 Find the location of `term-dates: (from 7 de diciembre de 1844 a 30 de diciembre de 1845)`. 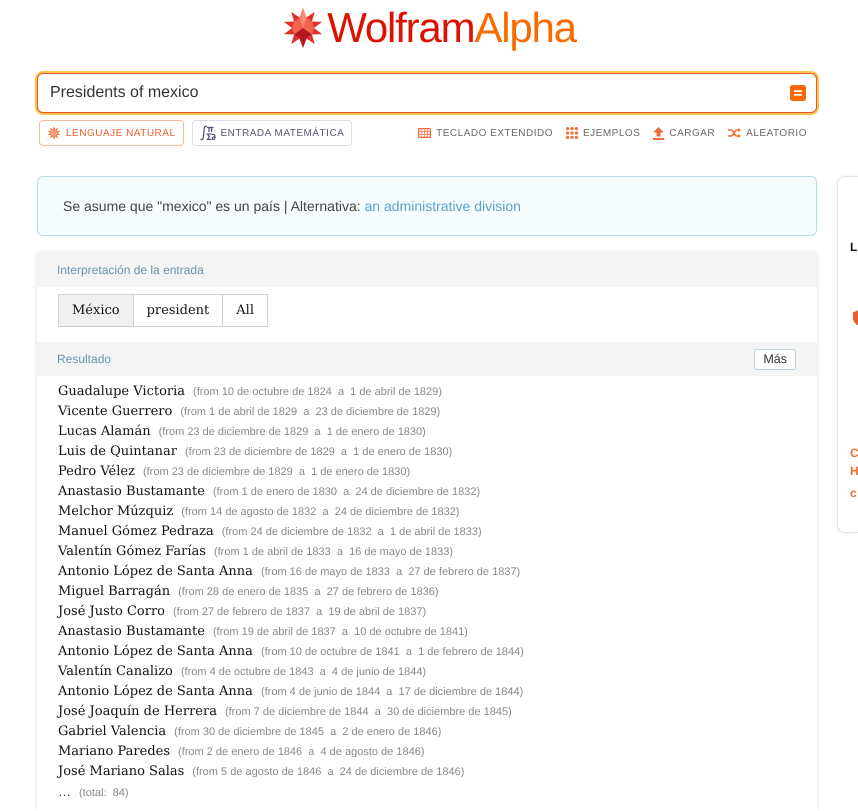

term-dates: (from 7 de diciembre de 1844 a 30 de diciembre de 1845) is located at coordinates (368, 712).